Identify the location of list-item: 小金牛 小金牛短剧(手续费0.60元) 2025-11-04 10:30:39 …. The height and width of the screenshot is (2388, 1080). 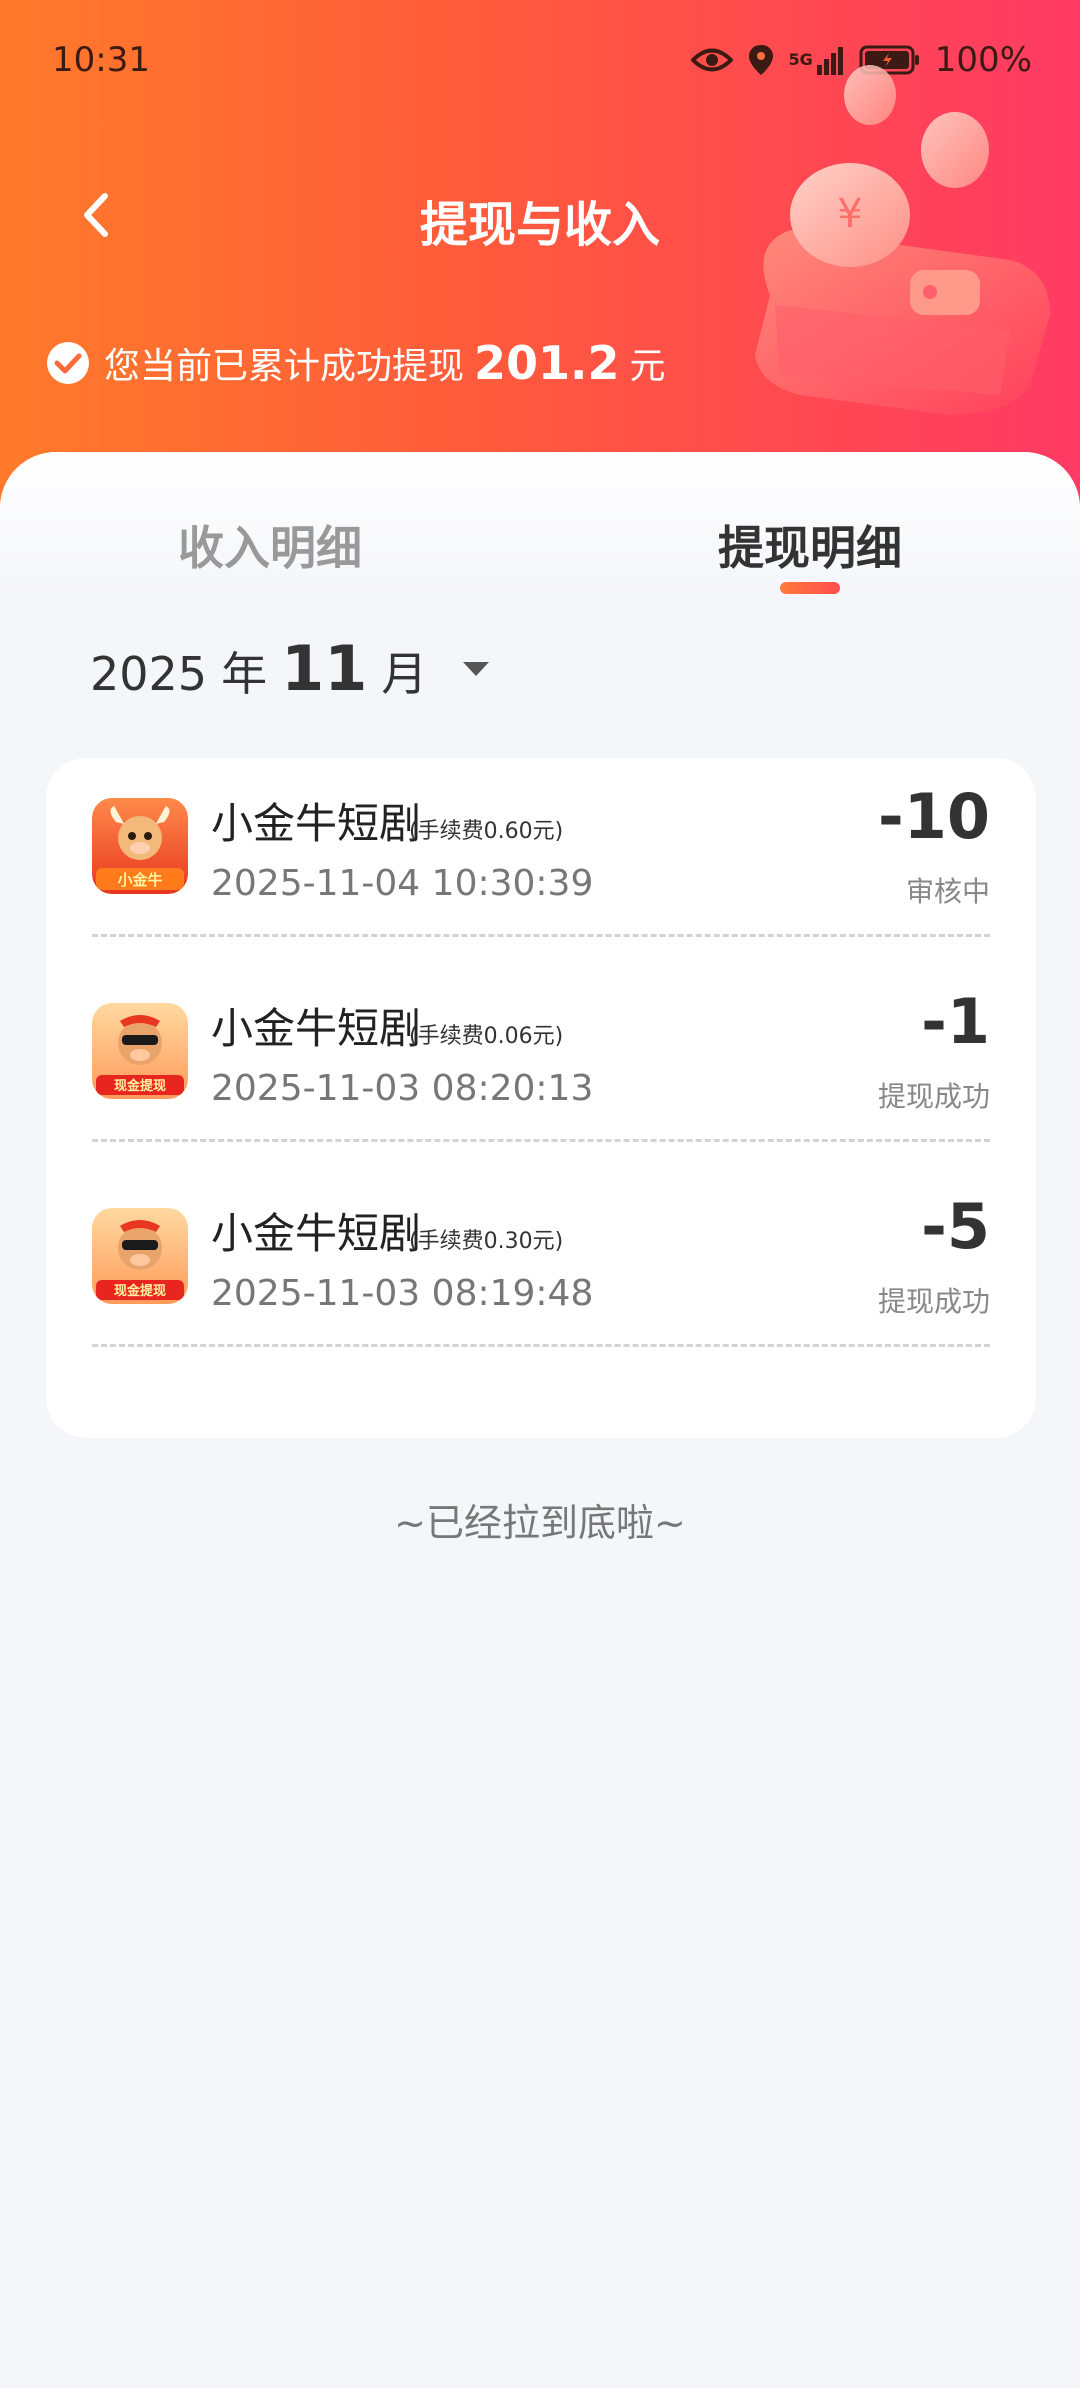
(541, 860).